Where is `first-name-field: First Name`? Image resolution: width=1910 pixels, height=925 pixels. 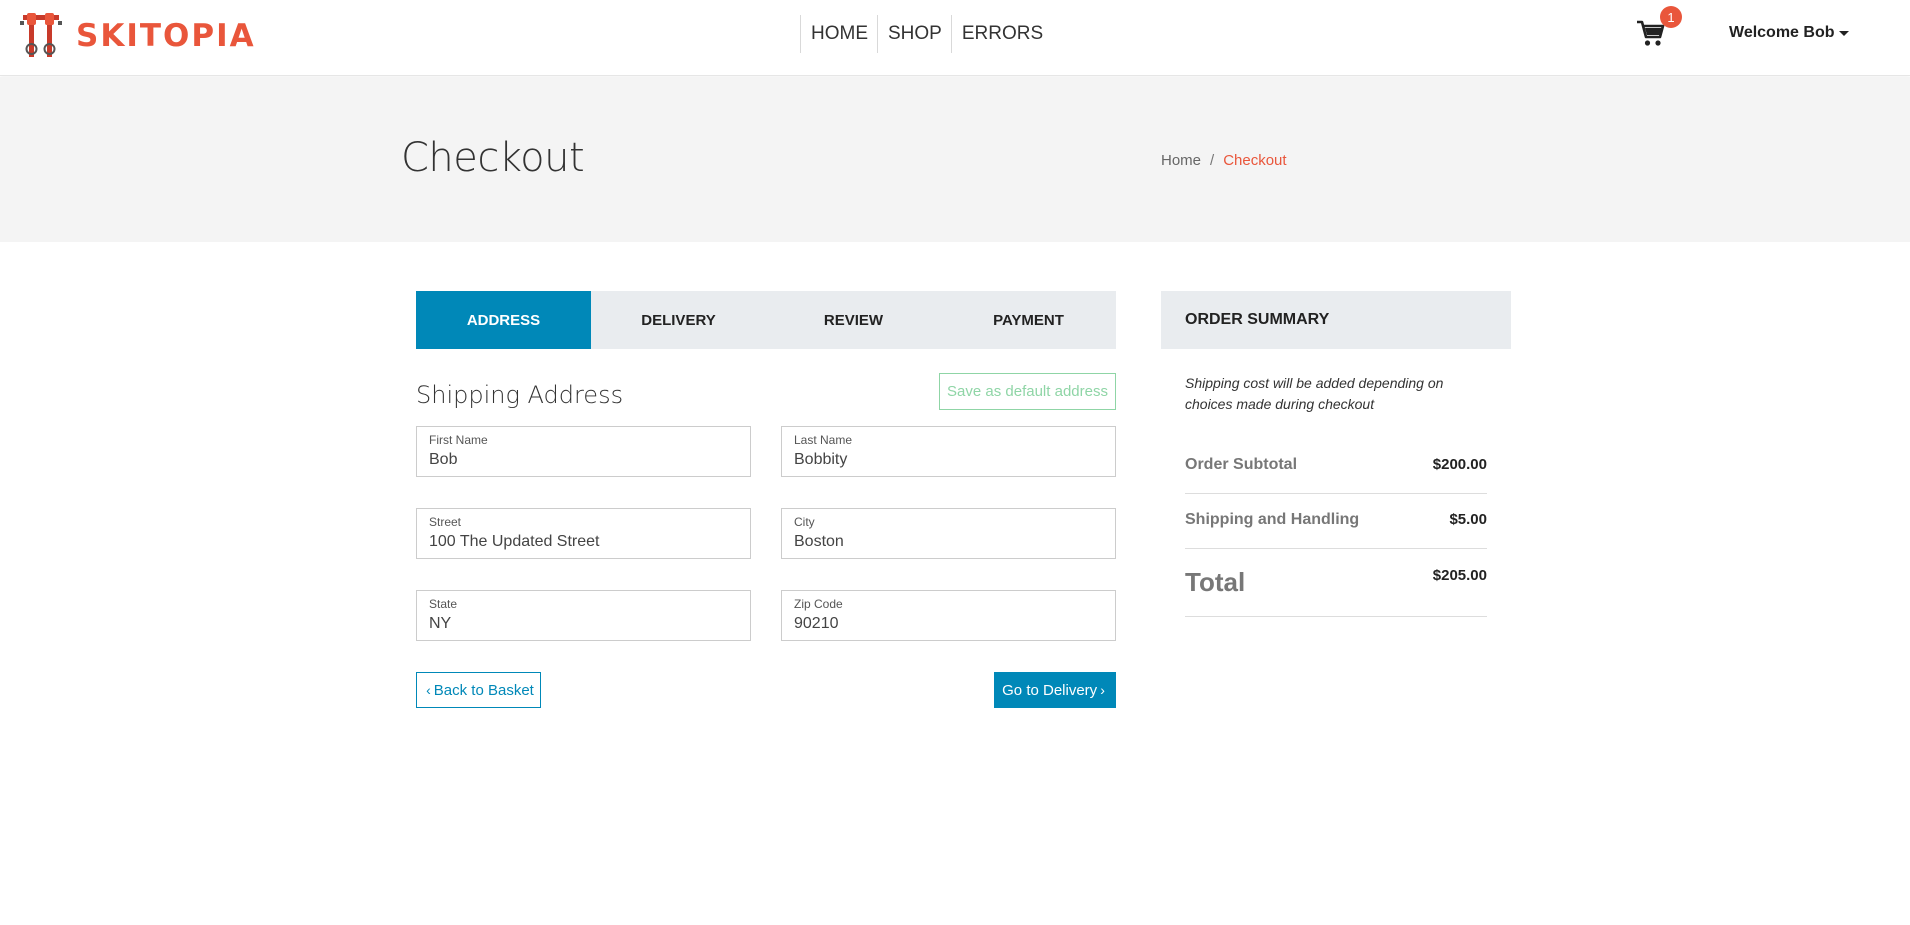 first-name-field: First Name is located at coordinates (583, 451).